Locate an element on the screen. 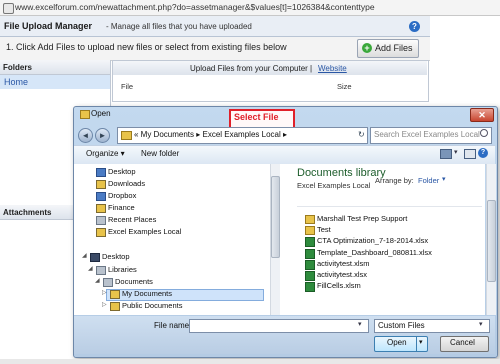 The width and height of the screenshot is (500, 364). new-folder-button: New folder is located at coordinates (160, 153).